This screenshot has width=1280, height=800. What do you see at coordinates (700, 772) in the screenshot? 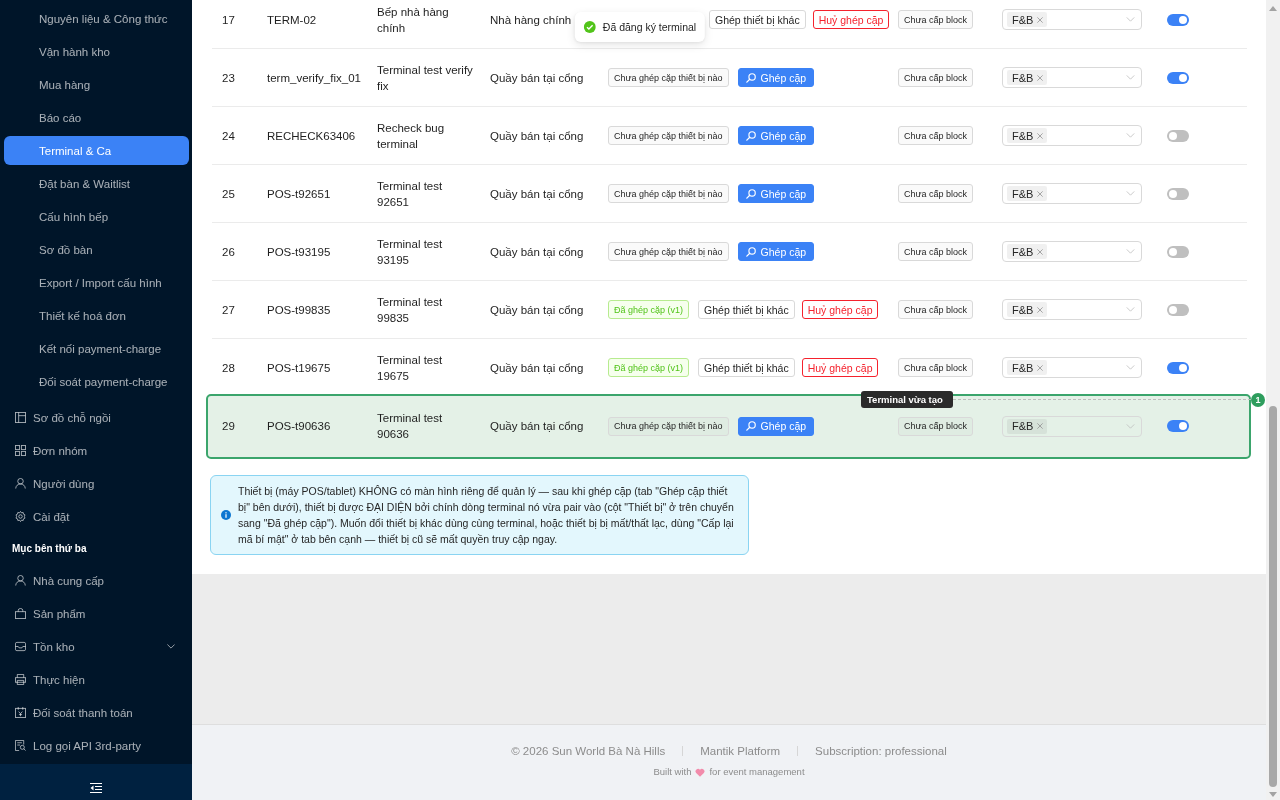
I see `heart-icon` at bounding box center [700, 772].